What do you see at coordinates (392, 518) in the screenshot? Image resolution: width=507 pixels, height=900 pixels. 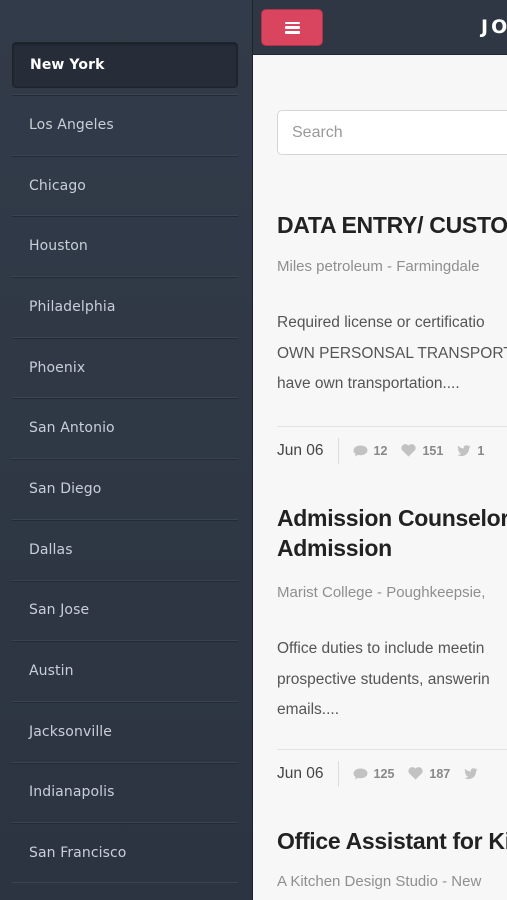 I see `job-title-line: Admission Counselor/` at bounding box center [392, 518].